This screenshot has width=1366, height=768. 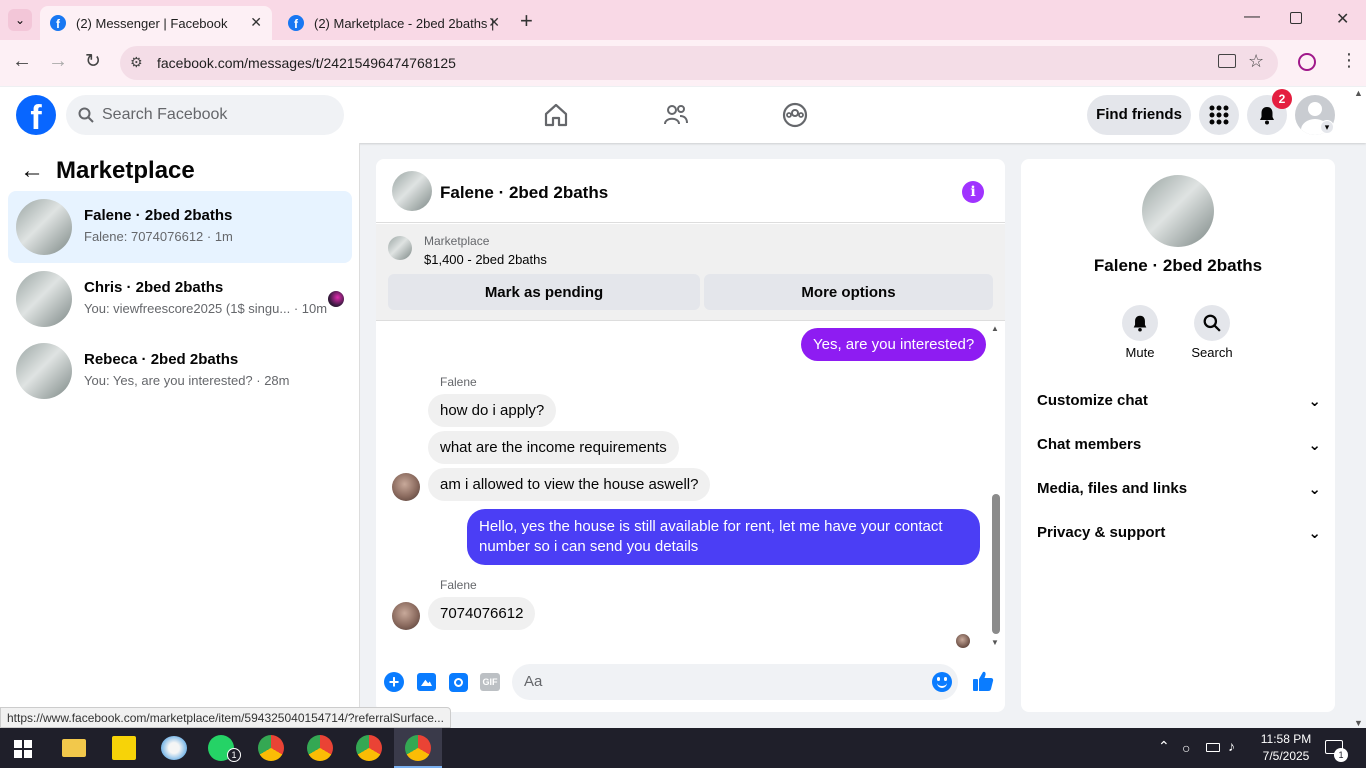 What do you see at coordinates (556, 117) in the screenshot?
I see `home-icon` at bounding box center [556, 117].